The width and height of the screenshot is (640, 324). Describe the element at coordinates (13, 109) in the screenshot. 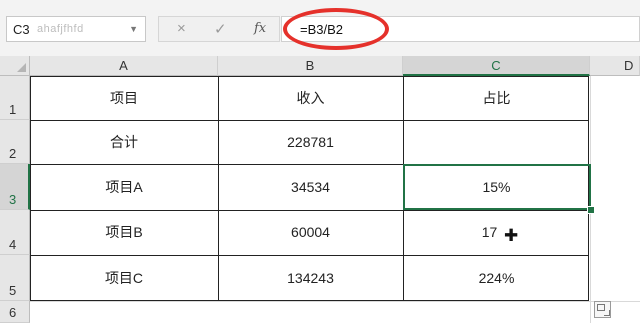

I see `row-number: 1` at that location.